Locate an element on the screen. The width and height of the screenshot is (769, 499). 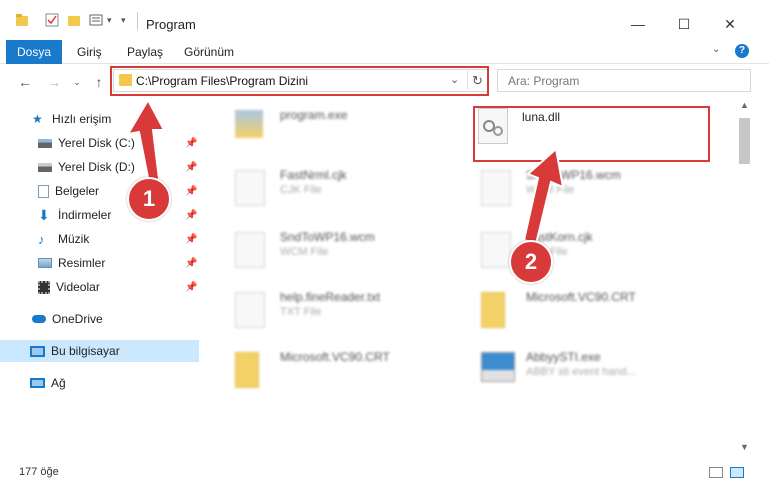
status-bar: 177 öğe is located at coordinates (384, 479).